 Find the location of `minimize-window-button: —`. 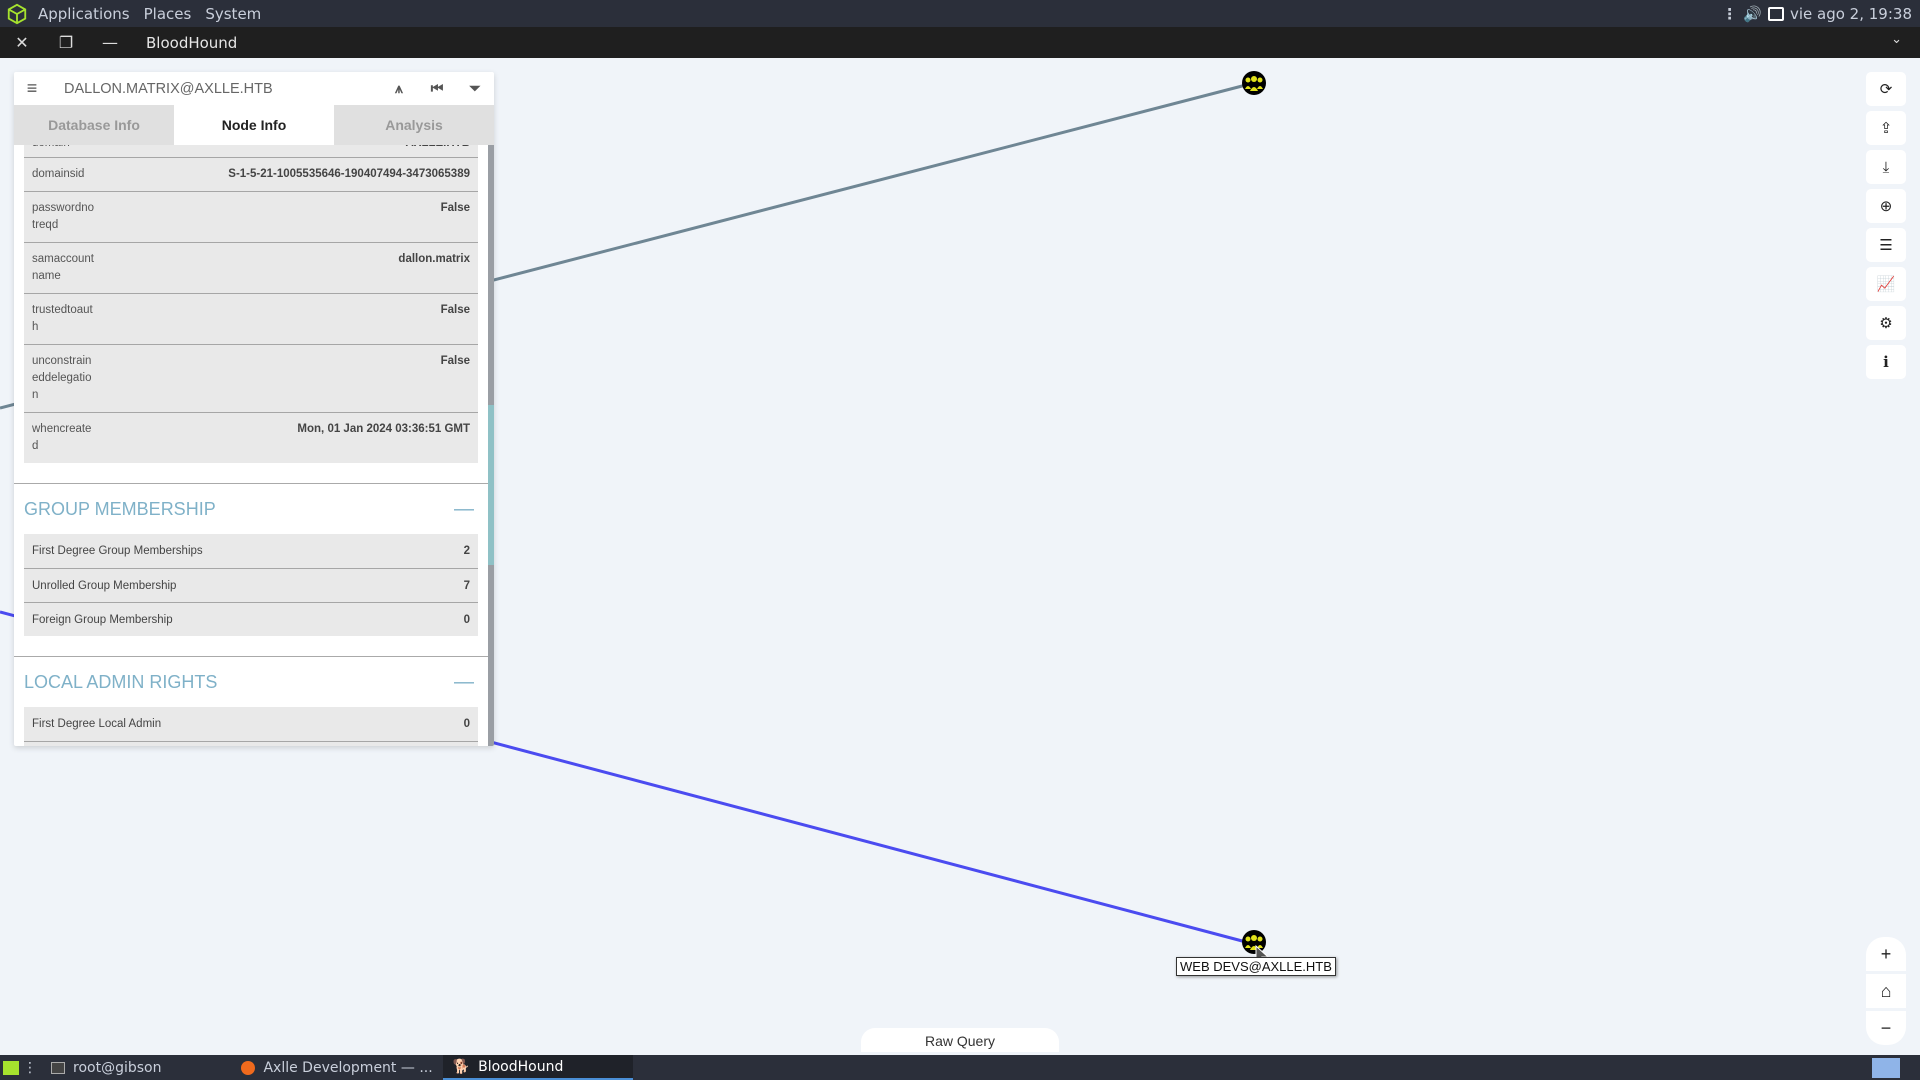

minimize-window-button: — is located at coordinates (110, 42).